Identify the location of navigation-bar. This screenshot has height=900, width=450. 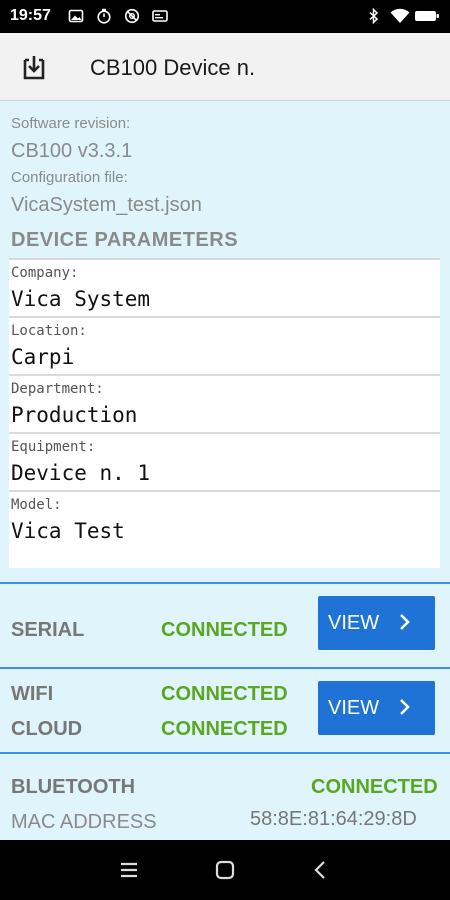
(225, 870).